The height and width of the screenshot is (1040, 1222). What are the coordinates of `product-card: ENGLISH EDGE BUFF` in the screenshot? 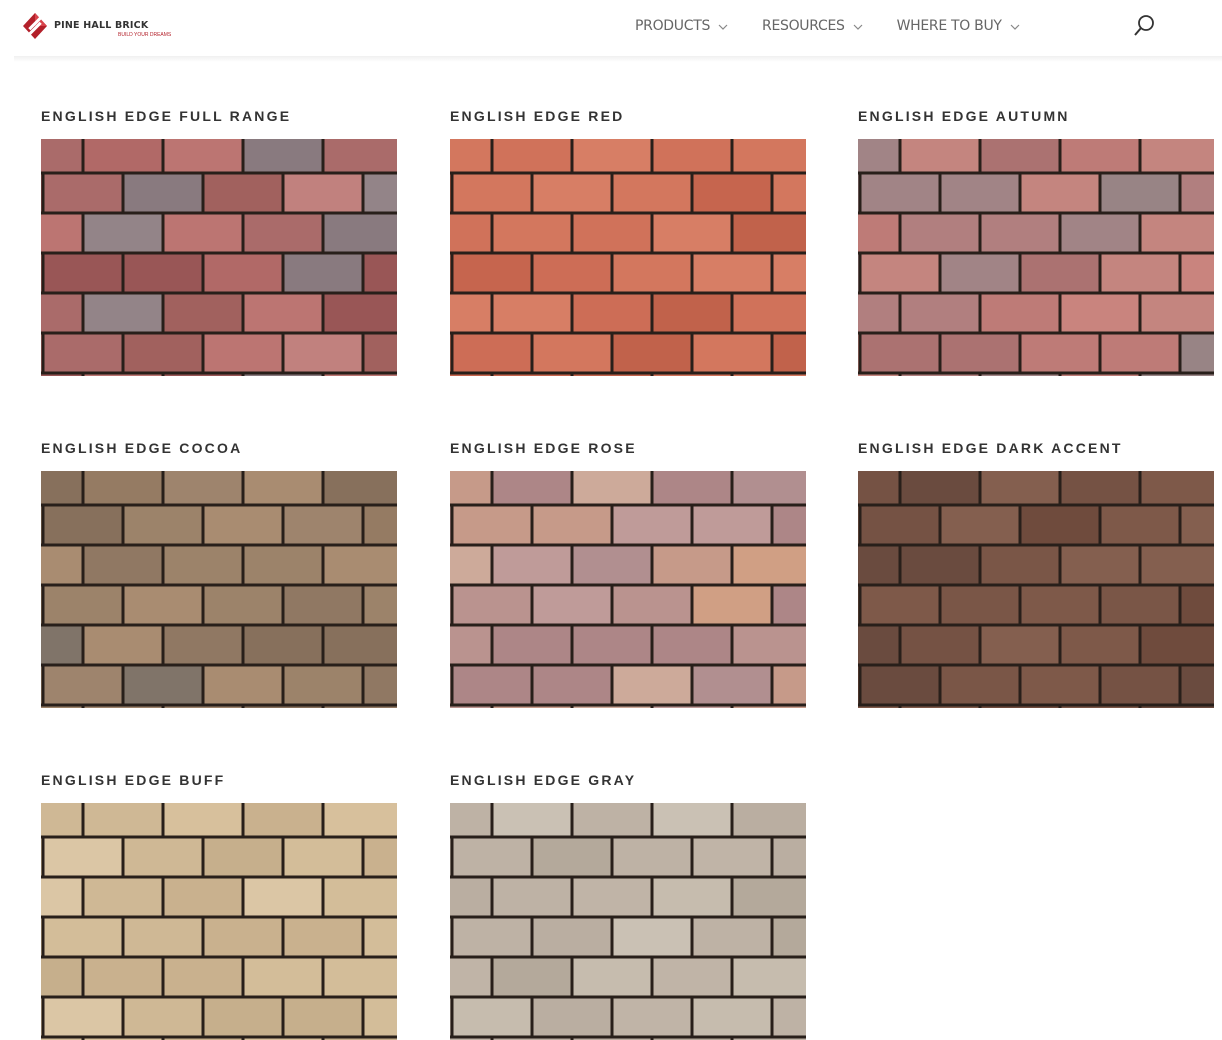 It's located at (219, 780).